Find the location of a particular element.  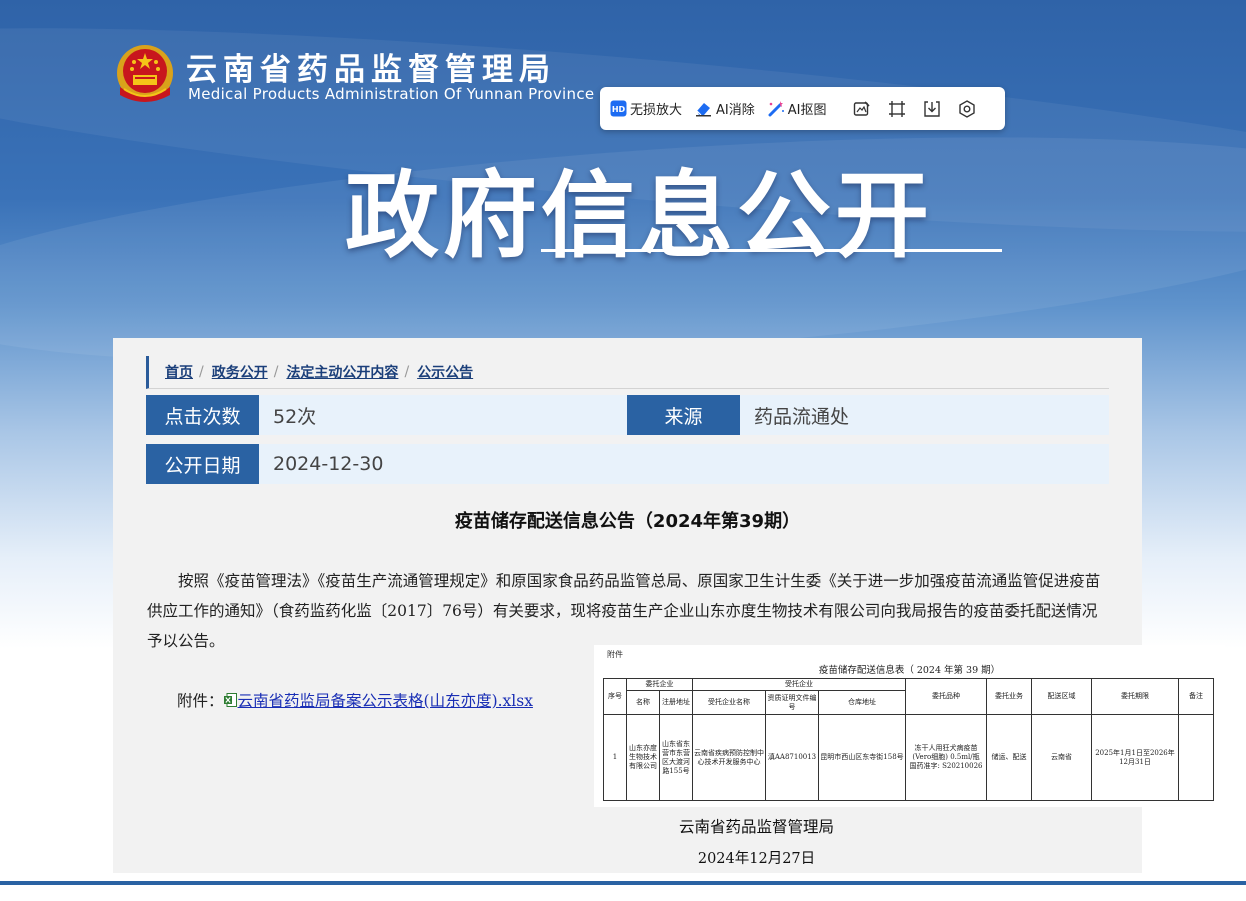

clicks-label: 点击次数 is located at coordinates (202, 415).